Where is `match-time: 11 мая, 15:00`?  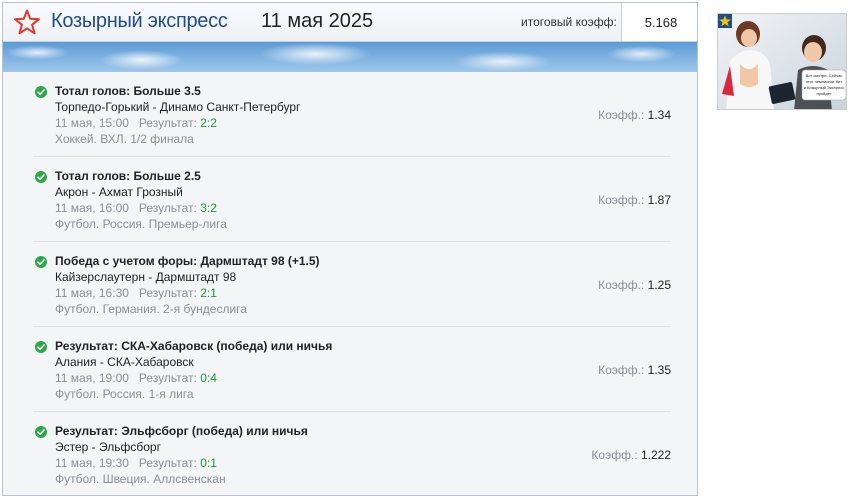 match-time: 11 мая, 15:00 is located at coordinates (92, 123).